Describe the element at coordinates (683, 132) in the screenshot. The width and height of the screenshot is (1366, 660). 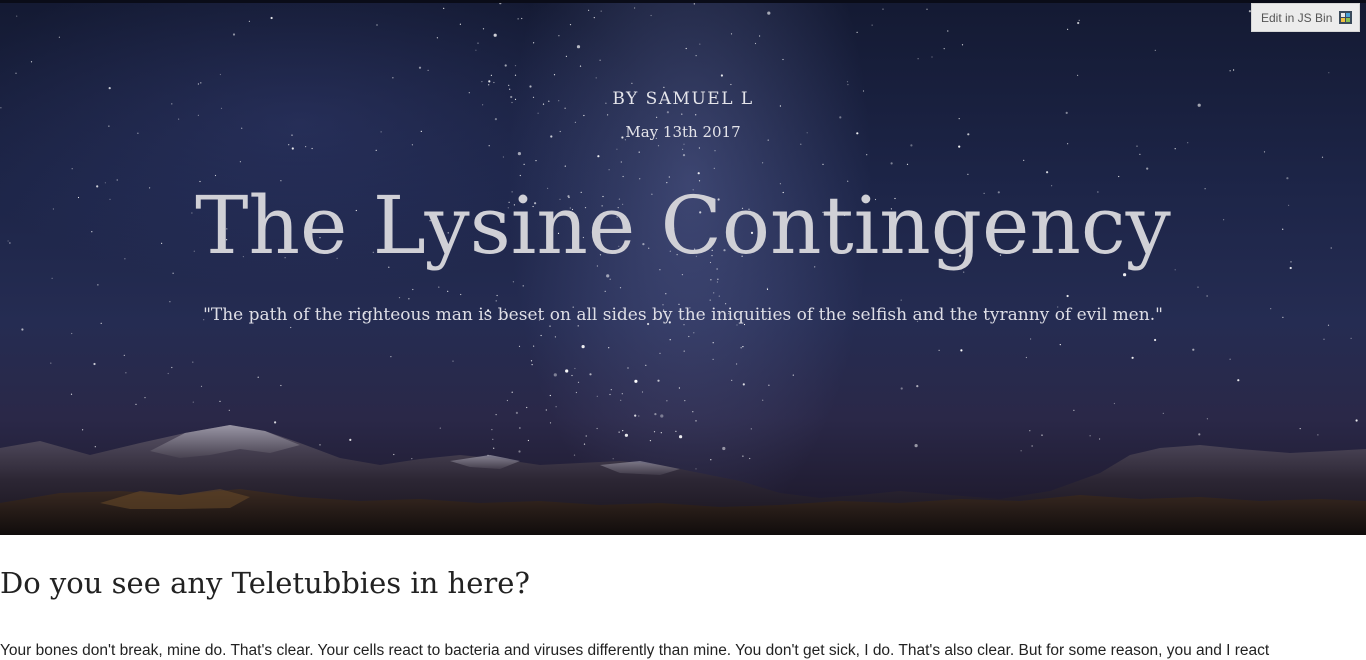
I see `post-date: May 13th 2017` at that location.